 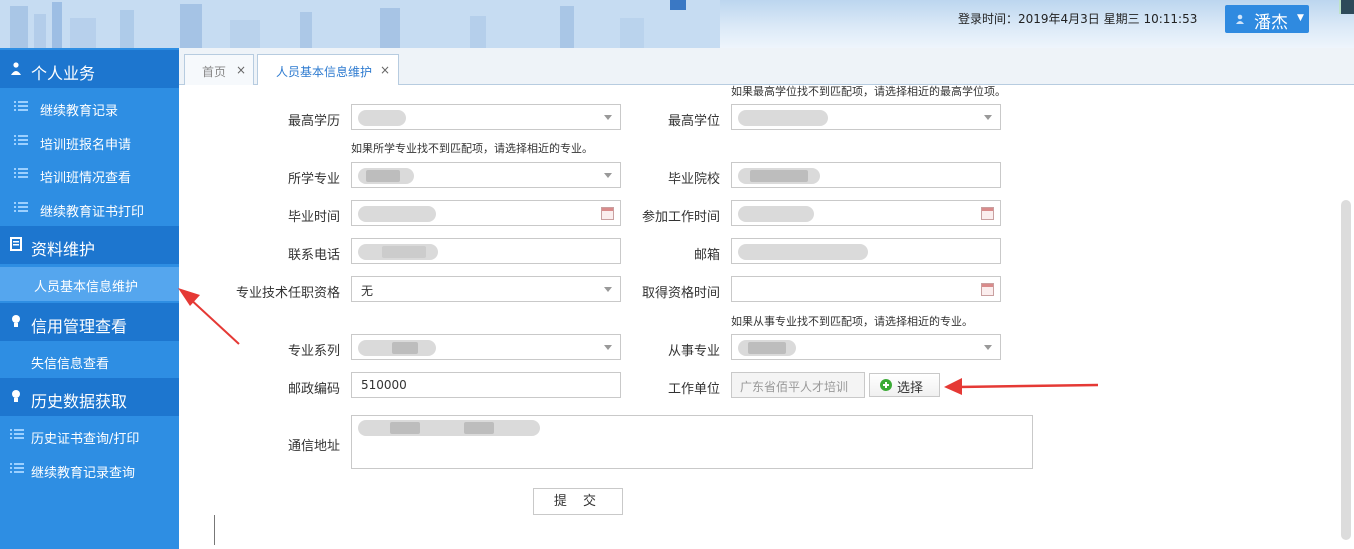 I want to click on sidebar-section-data: 资料维护, so click(x=89, y=245).